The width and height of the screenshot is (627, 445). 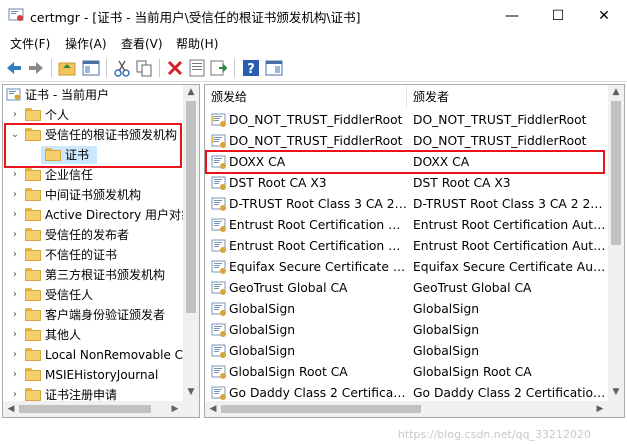 What do you see at coordinates (105, 315) in the screenshot?
I see `tree-item-label: 客户端身份验证颁发者` at bounding box center [105, 315].